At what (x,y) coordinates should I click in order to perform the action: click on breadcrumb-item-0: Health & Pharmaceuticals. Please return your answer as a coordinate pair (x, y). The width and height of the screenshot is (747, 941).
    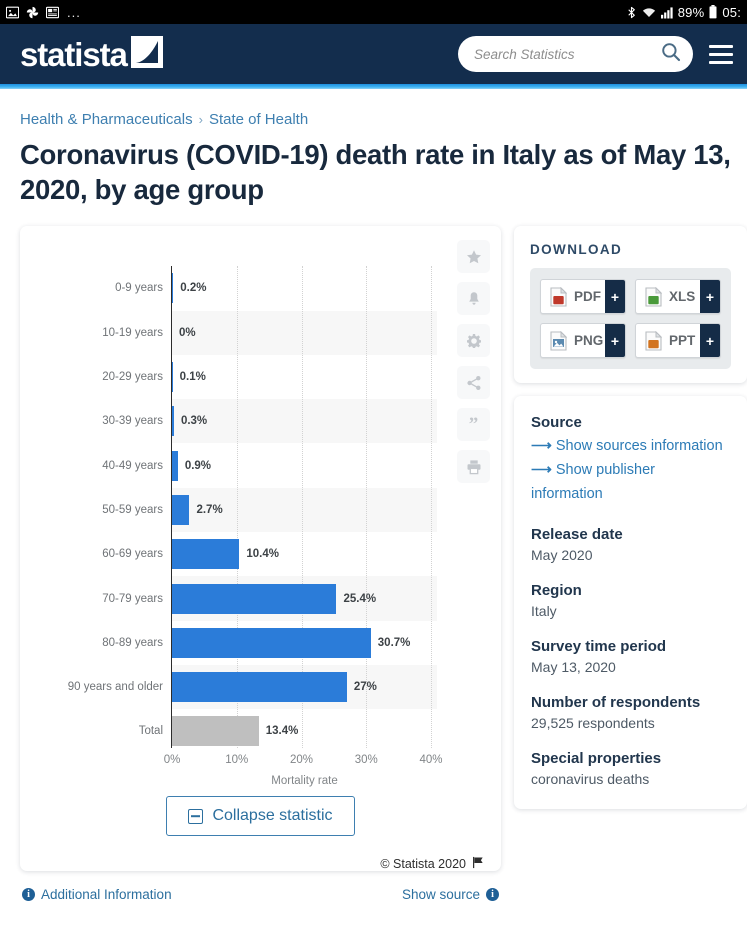
    Looking at the image, I should click on (106, 119).